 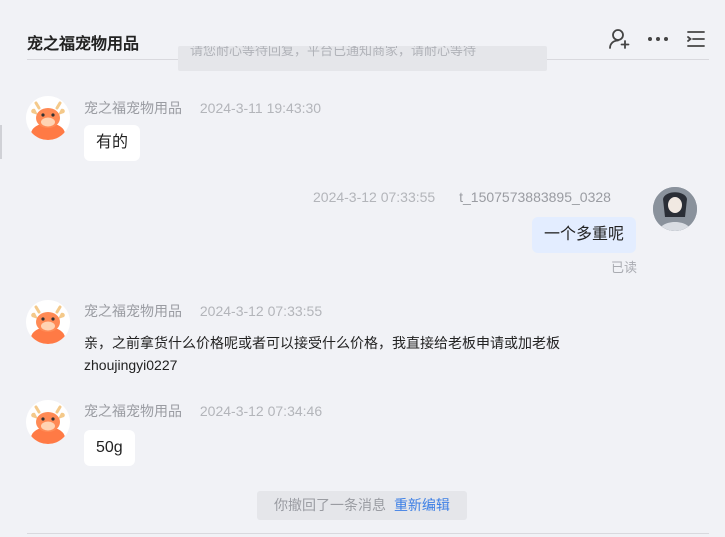 I want to click on user-avatar, so click(x=675, y=209).